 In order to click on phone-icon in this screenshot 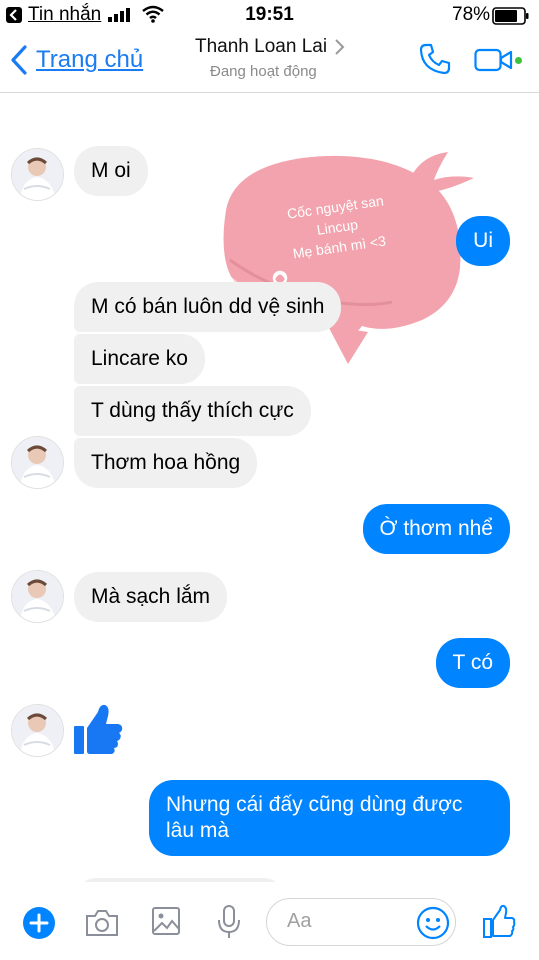, I will do `click(435, 59)`.